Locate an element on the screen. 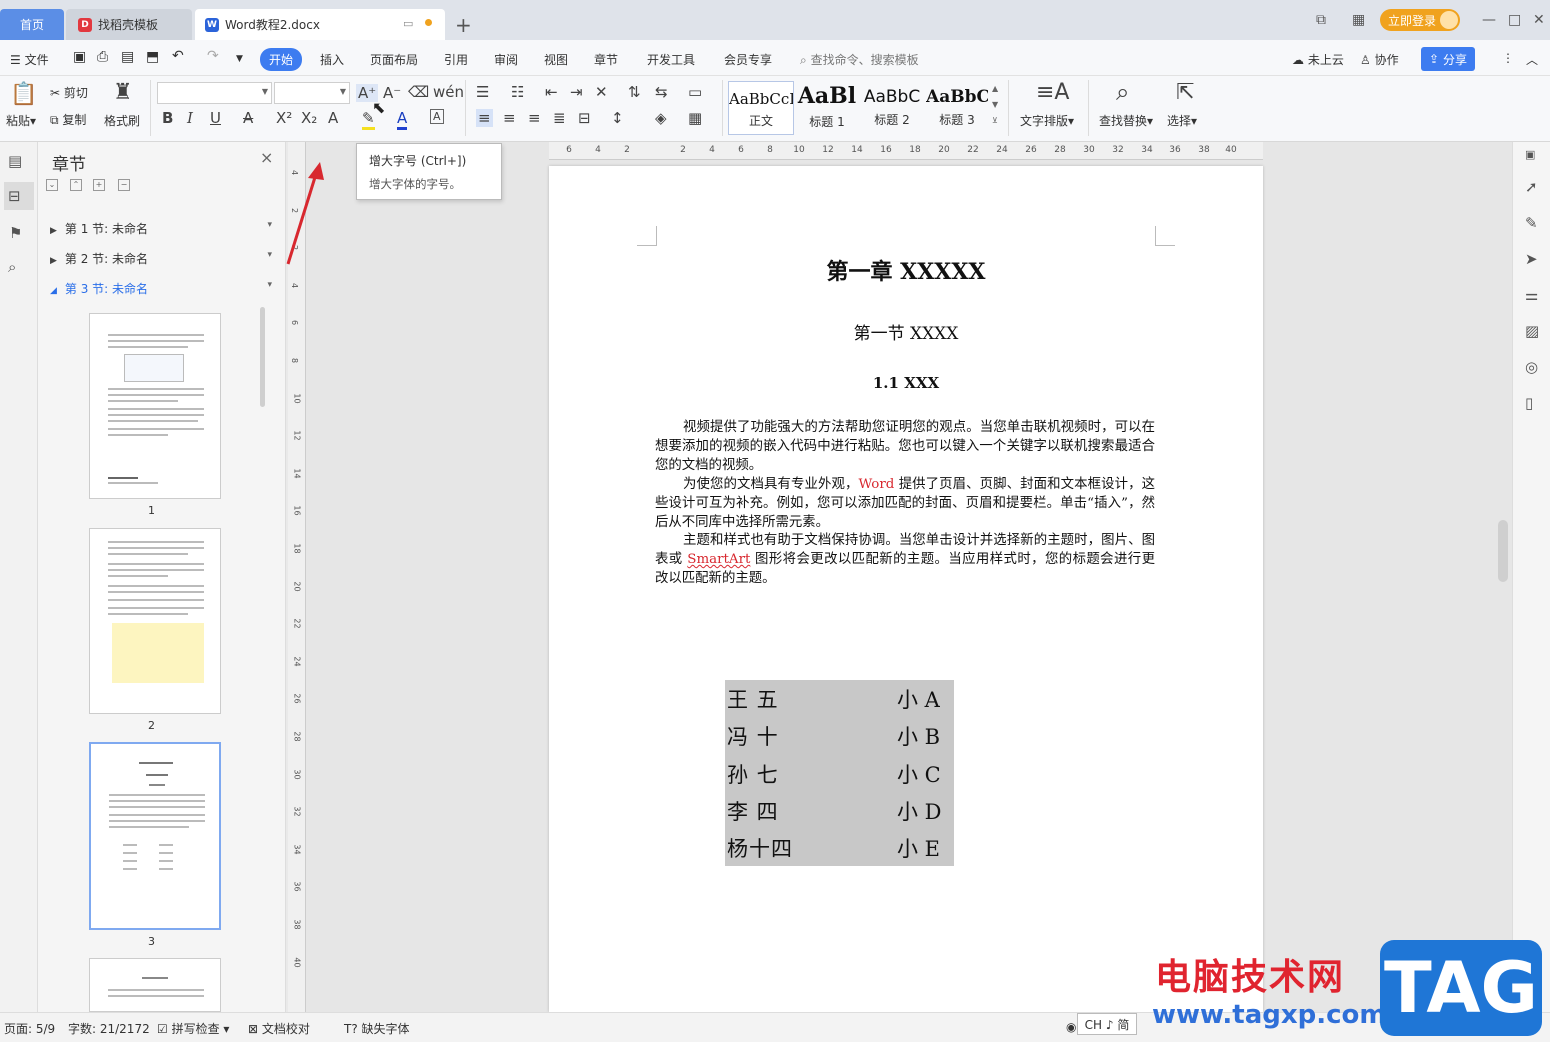  section-heading: 第一节 XXXX is located at coordinates (906, 331).